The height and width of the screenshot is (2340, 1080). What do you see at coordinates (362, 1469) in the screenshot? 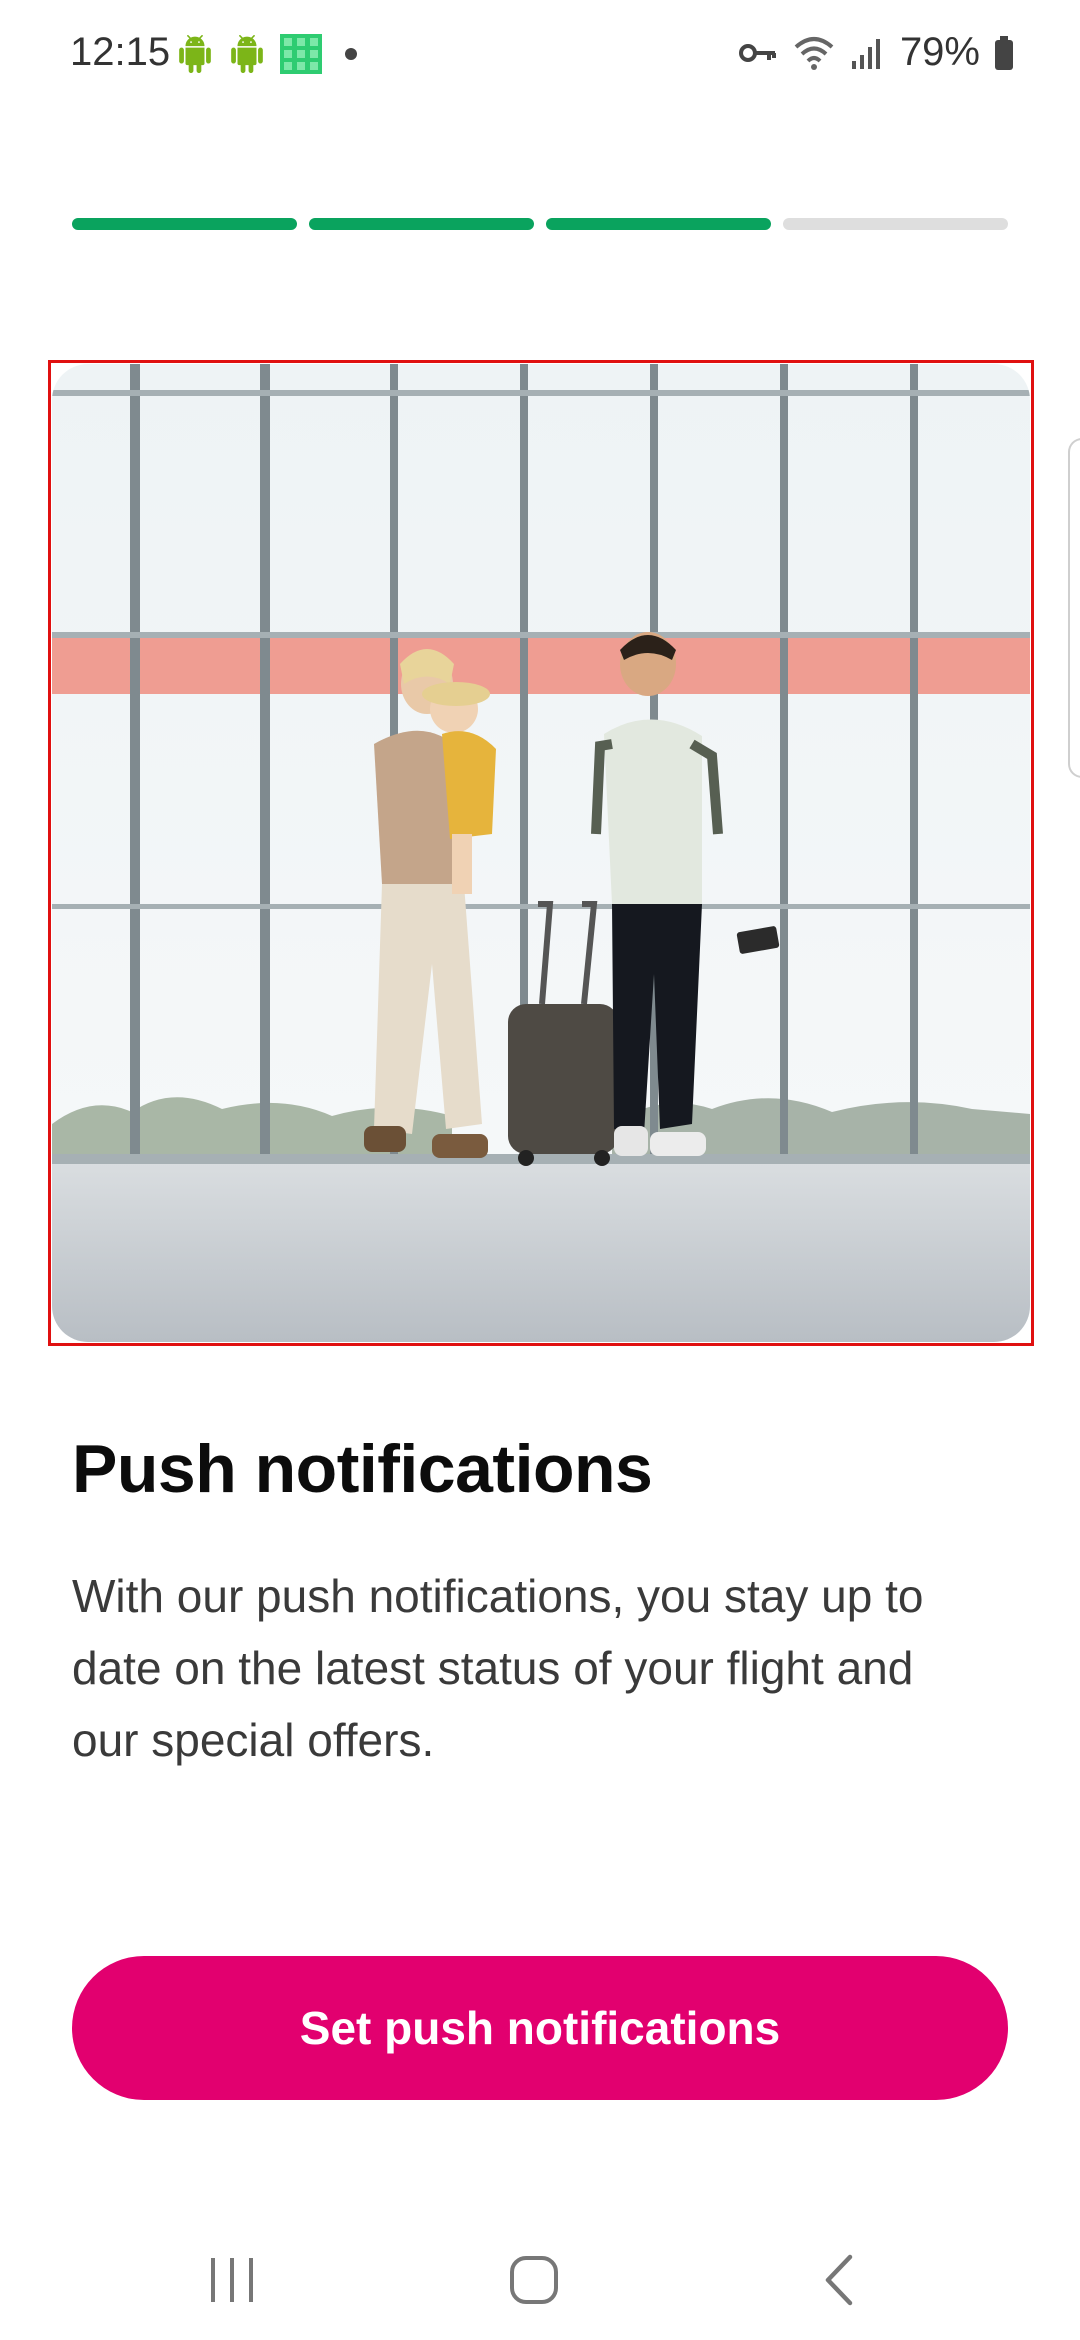
I see `page-title: Push notifications` at bounding box center [362, 1469].